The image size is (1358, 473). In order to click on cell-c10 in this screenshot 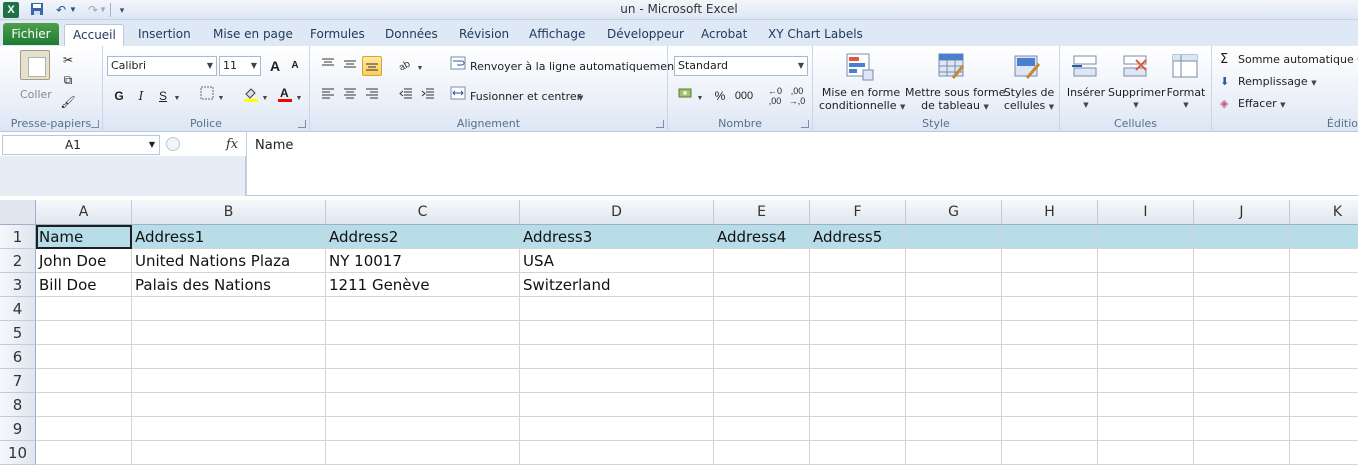, I will do `click(423, 453)`.